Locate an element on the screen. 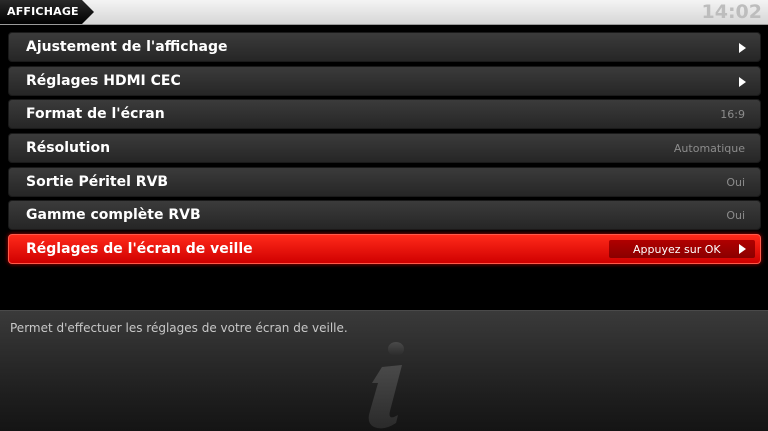 This screenshot has height=431, width=768. menu-item-resolution: Résolution Automatique is located at coordinates (384, 148).